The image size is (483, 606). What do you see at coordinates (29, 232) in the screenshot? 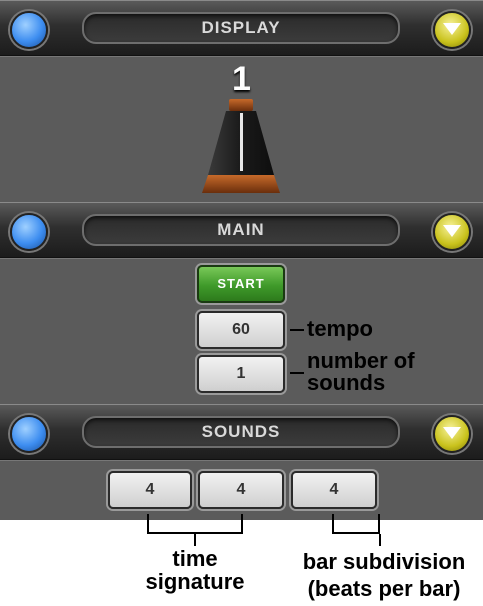
I see `main-blue-button` at bounding box center [29, 232].